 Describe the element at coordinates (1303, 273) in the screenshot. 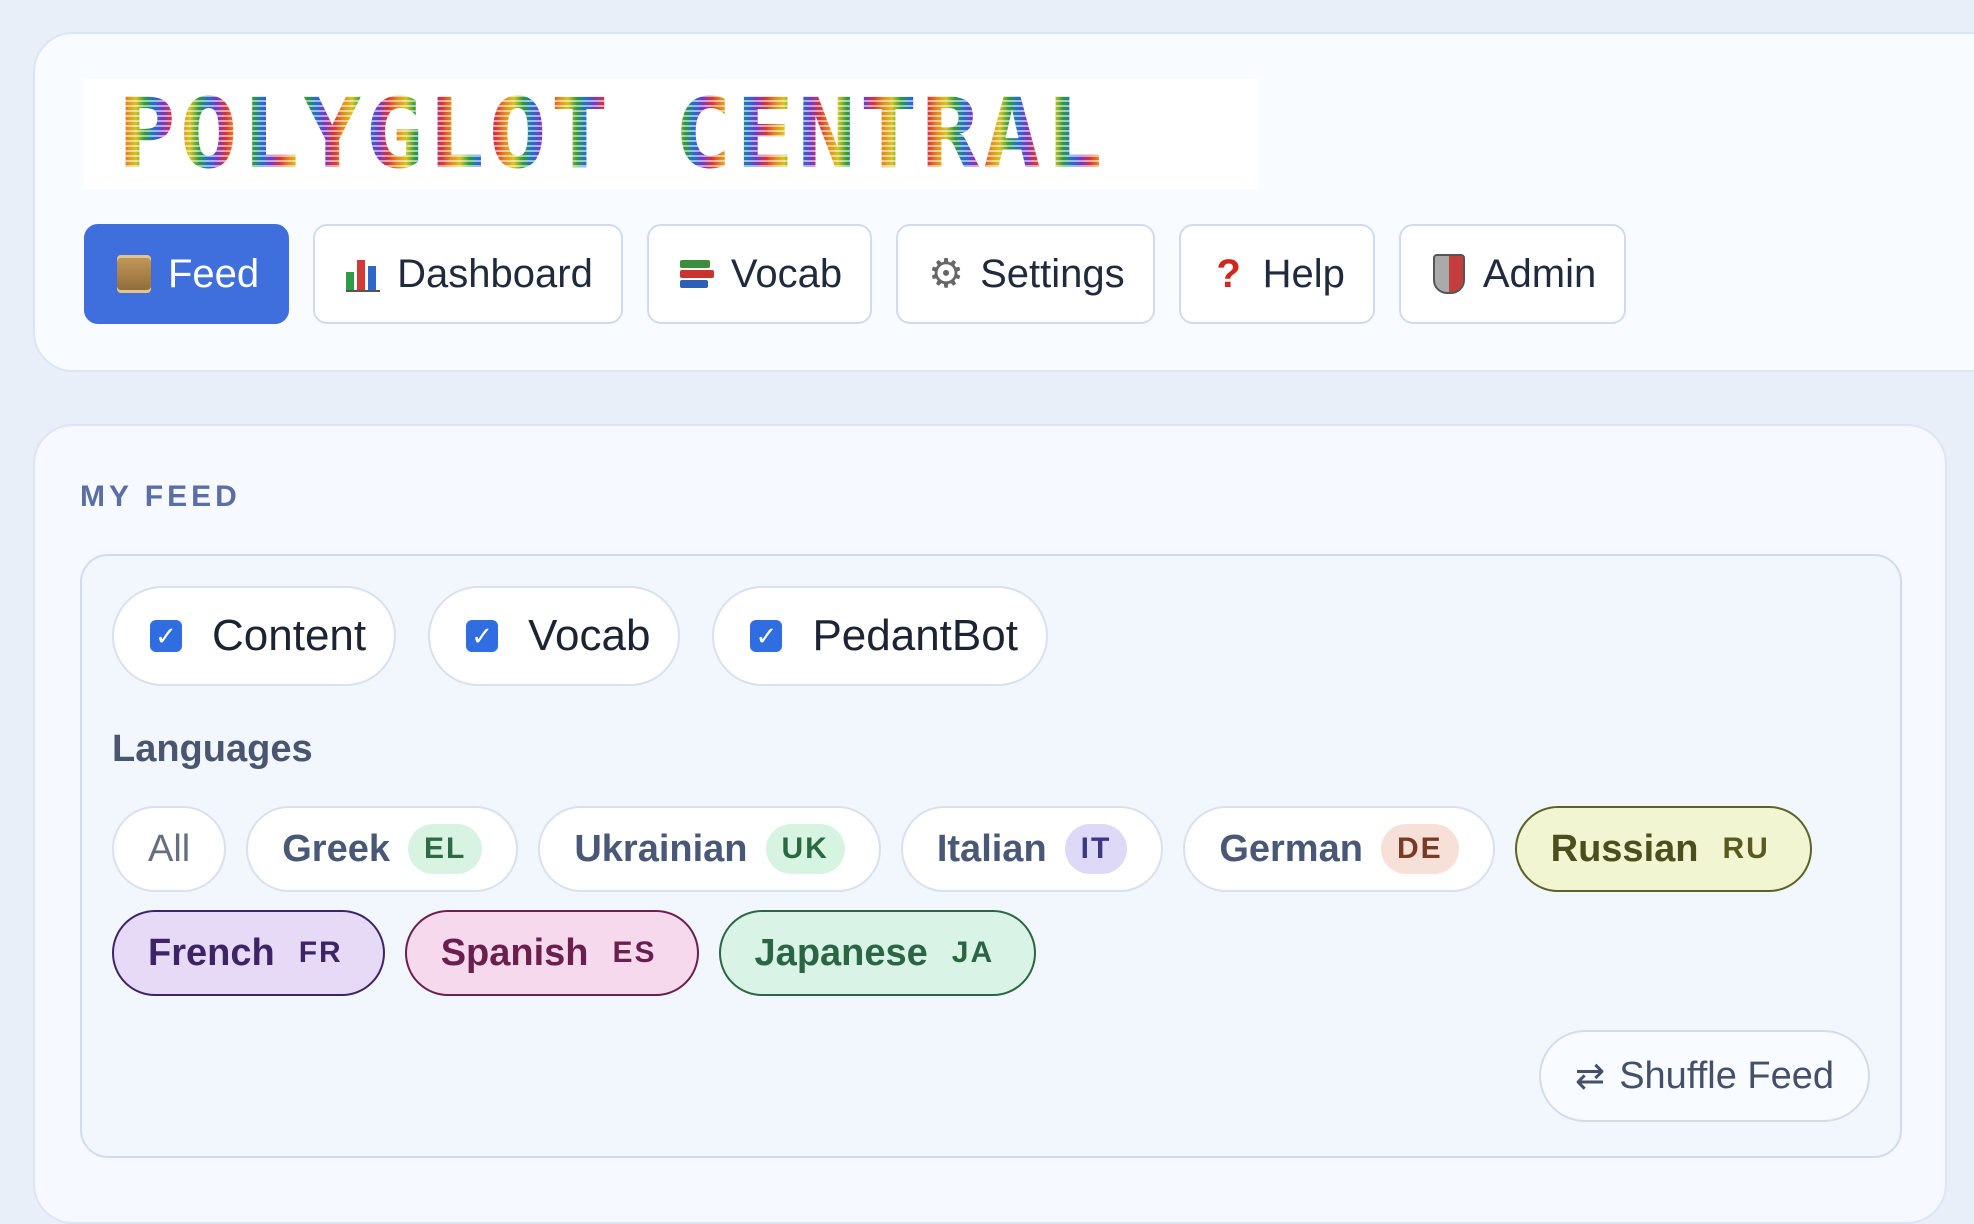

I see `nav-label: Help` at that location.